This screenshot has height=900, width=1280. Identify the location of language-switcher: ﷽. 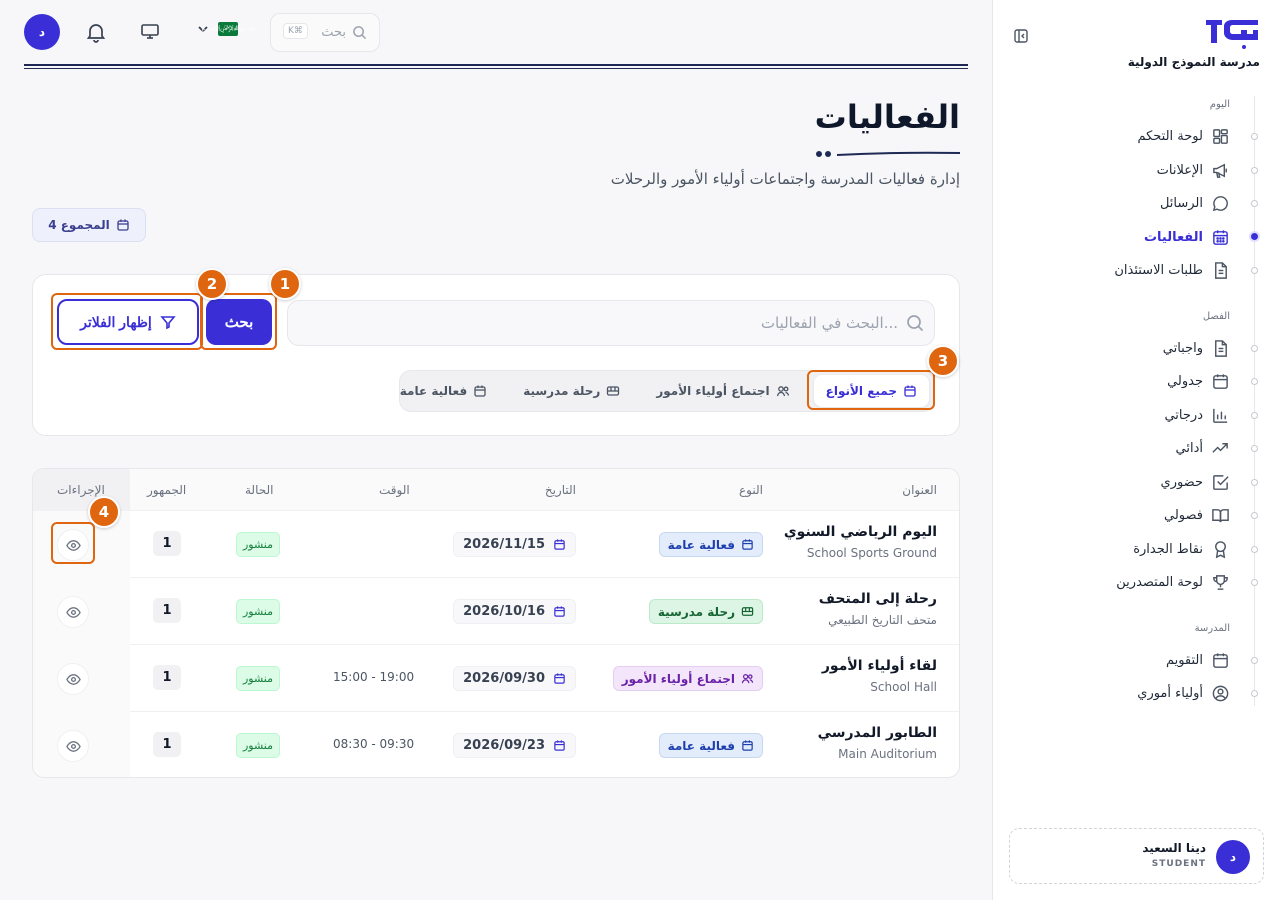
(225, 29).